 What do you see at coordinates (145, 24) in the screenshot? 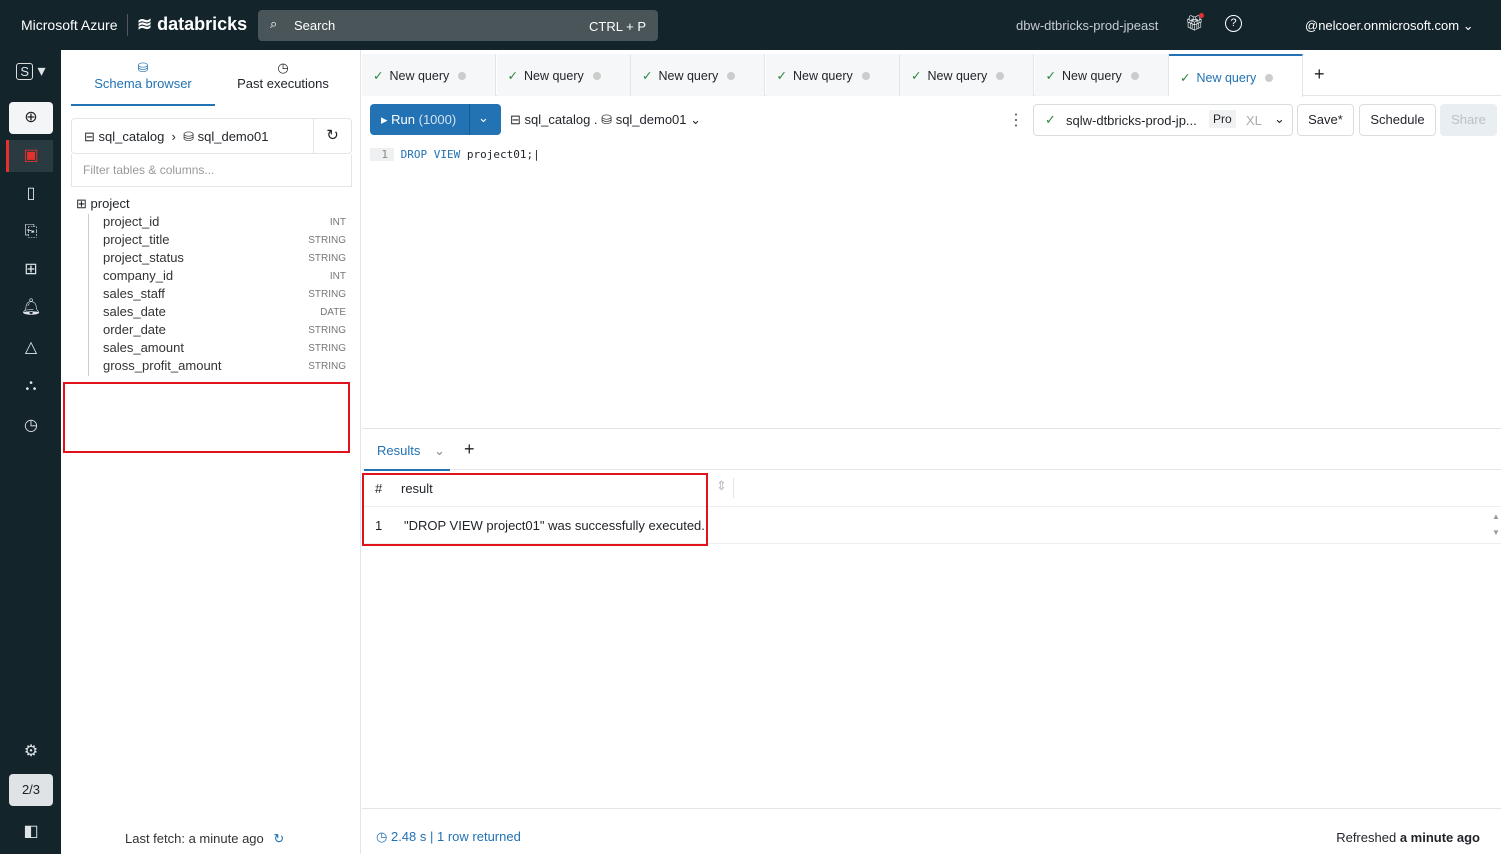
I see `layers-icon: ≋` at bounding box center [145, 24].